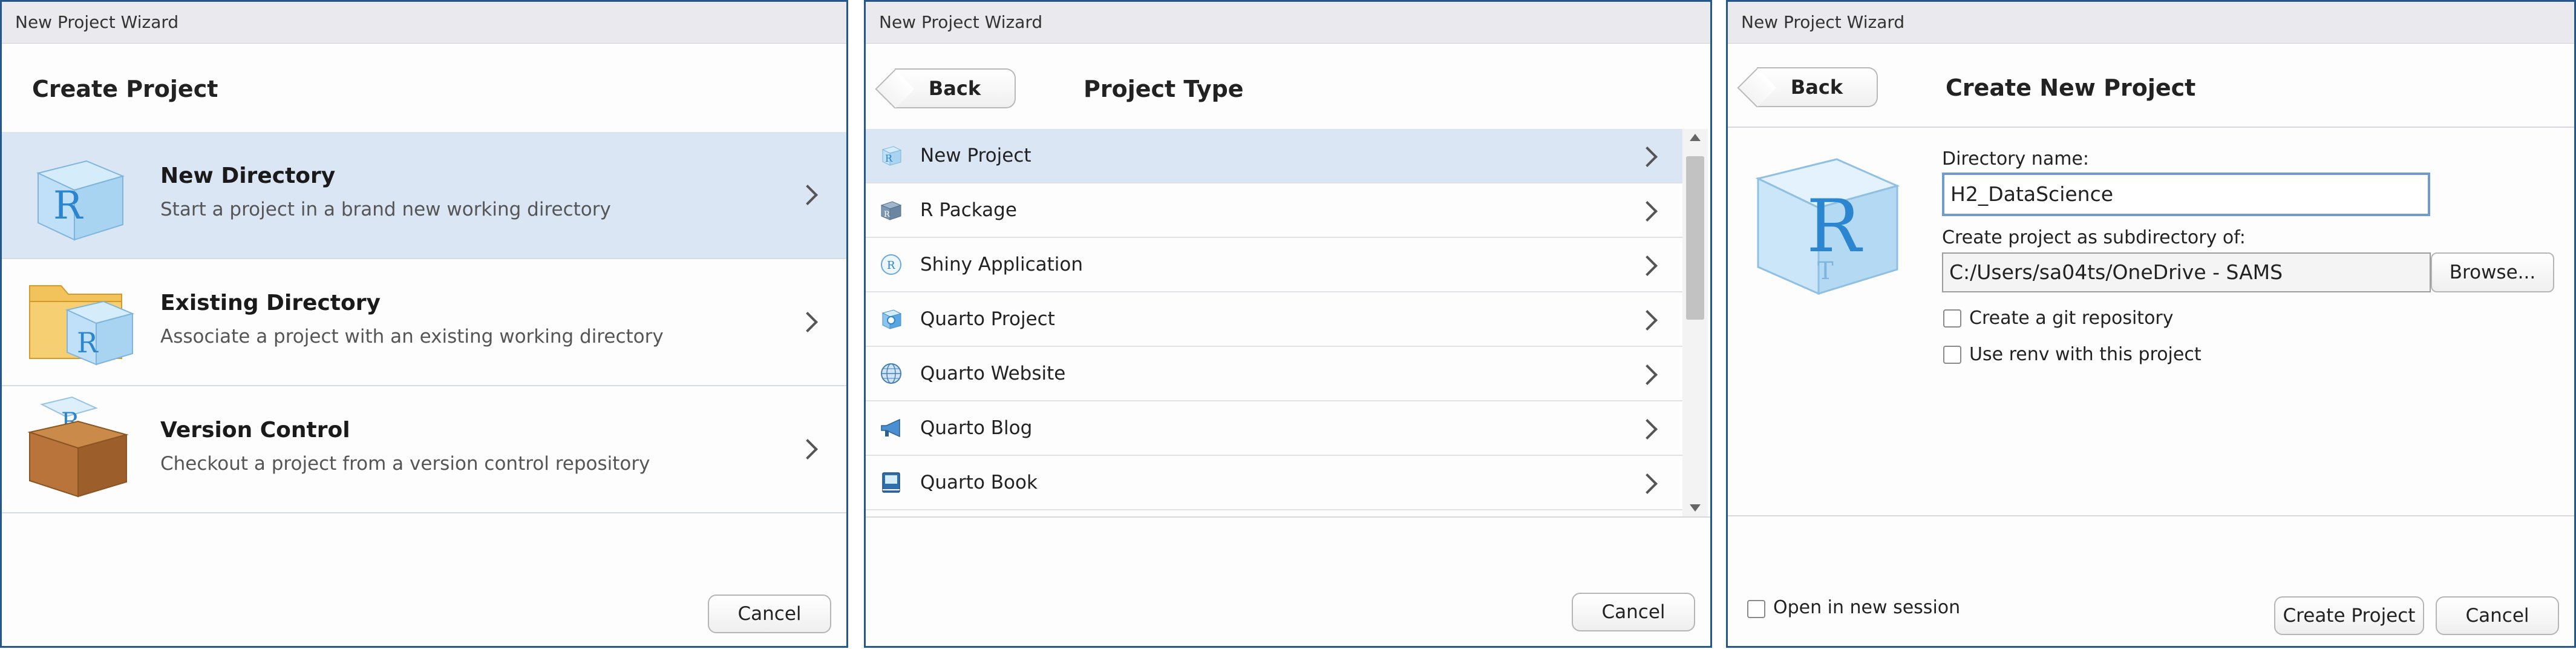 This screenshot has height=649, width=2576. I want to click on list-item-label: Shiny Application, so click(1001, 264).